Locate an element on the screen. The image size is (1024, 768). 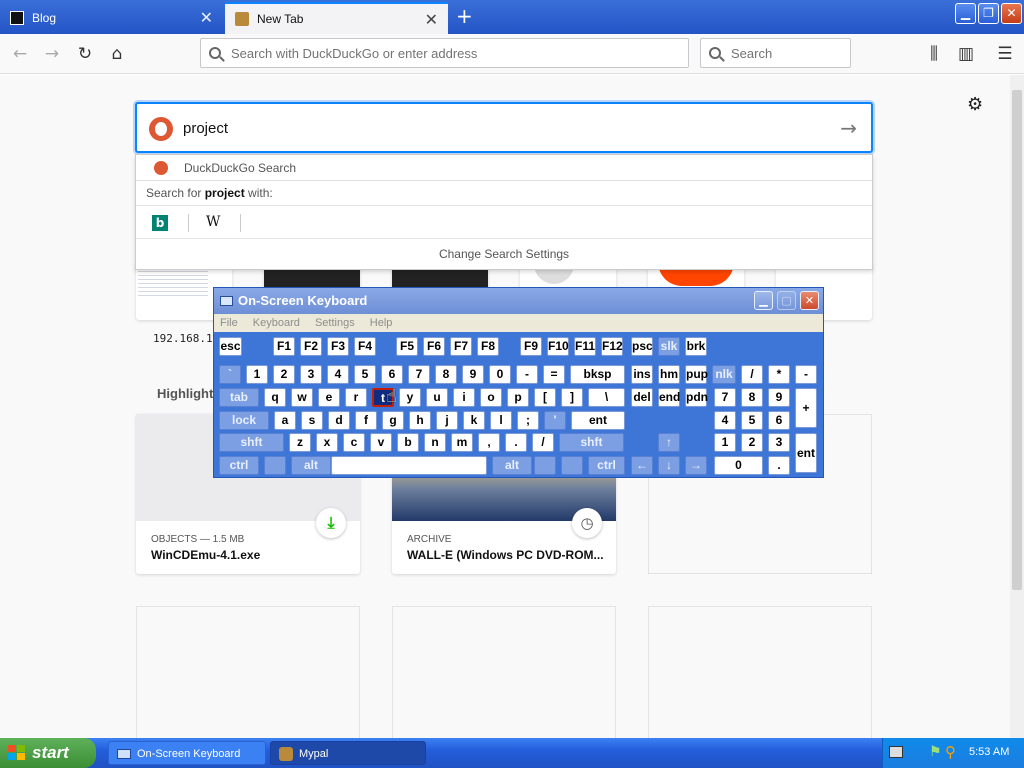
osk-key-q: q is located at coordinates (275, 397).